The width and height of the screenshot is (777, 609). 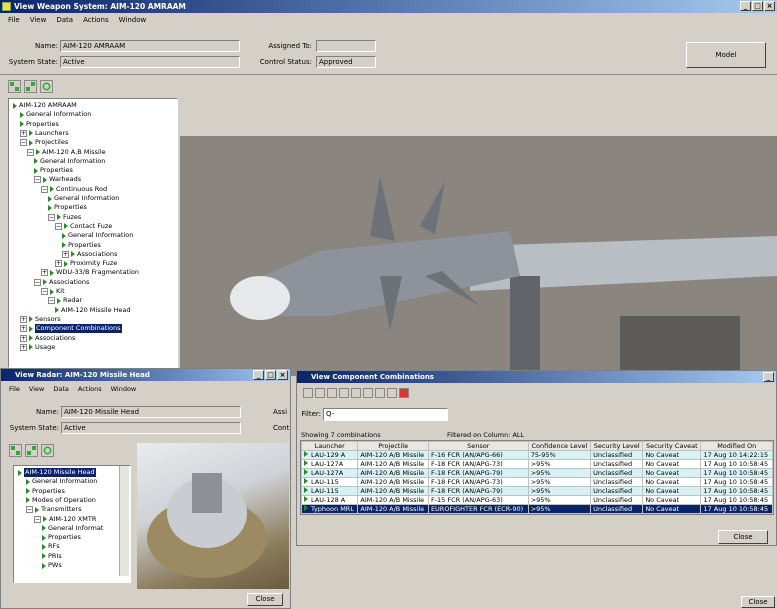 What do you see at coordinates (124, 389) in the screenshot?
I see `radar-menu-window: Window` at bounding box center [124, 389].